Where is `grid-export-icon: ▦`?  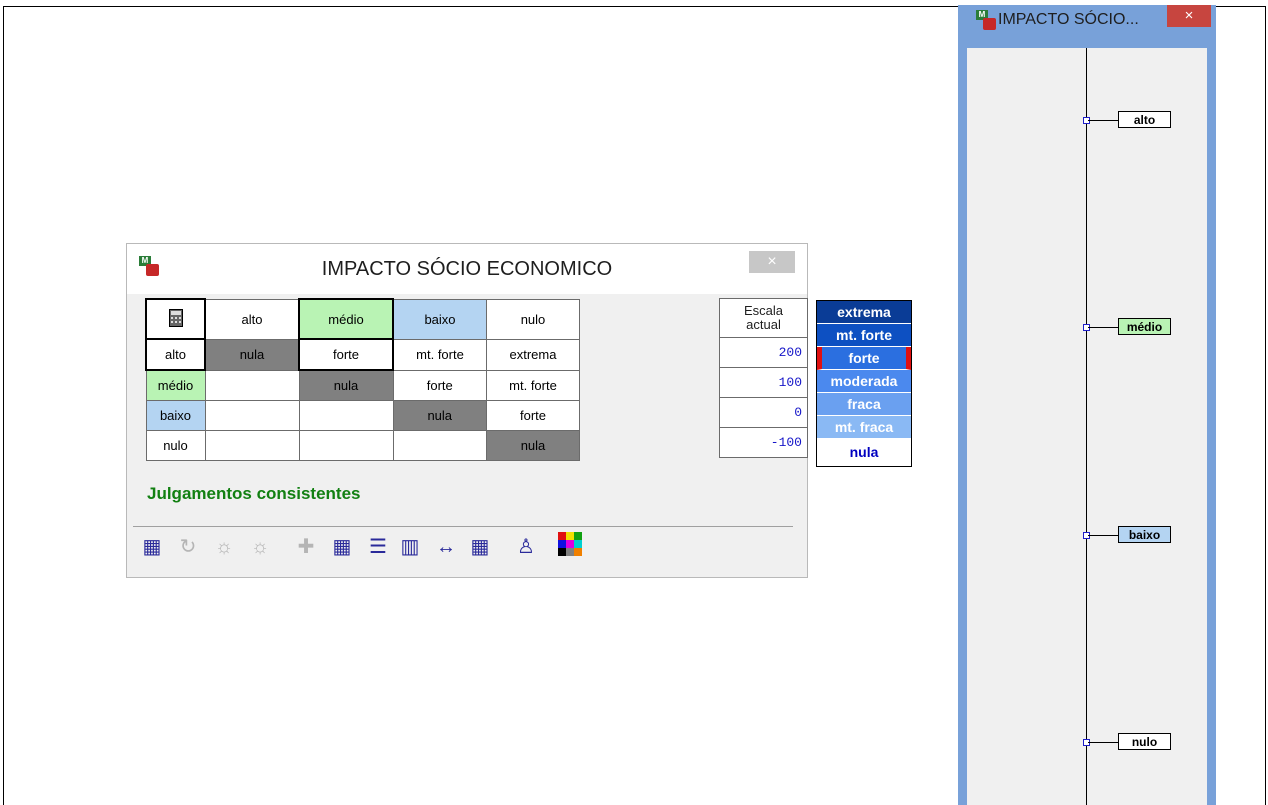
grid-export-icon: ▦ is located at coordinates (342, 547).